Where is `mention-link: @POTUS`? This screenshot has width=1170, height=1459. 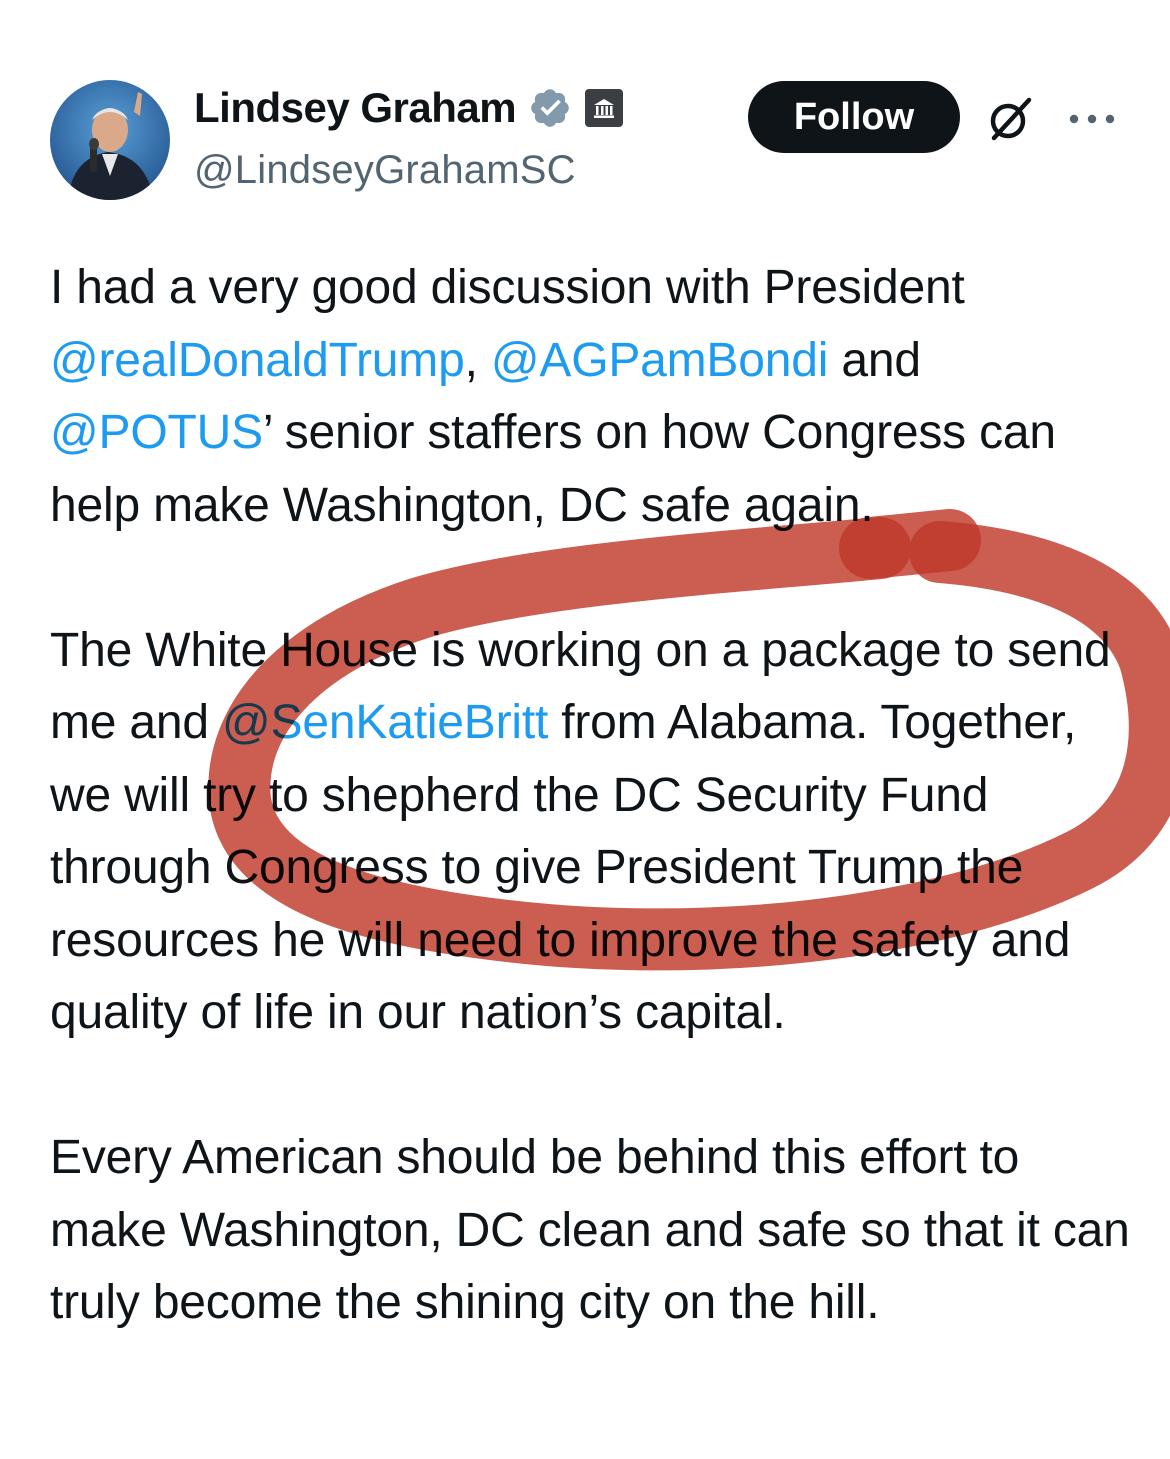 mention-link: @POTUS is located at coordinates (156, 432).